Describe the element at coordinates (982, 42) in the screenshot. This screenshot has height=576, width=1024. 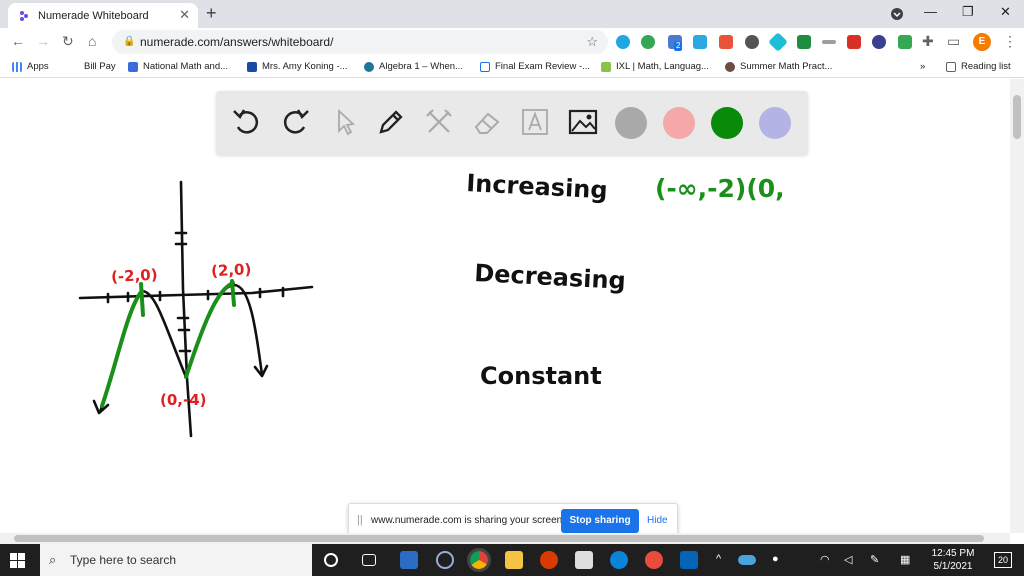
I see `profile-avatar: E` at that location.